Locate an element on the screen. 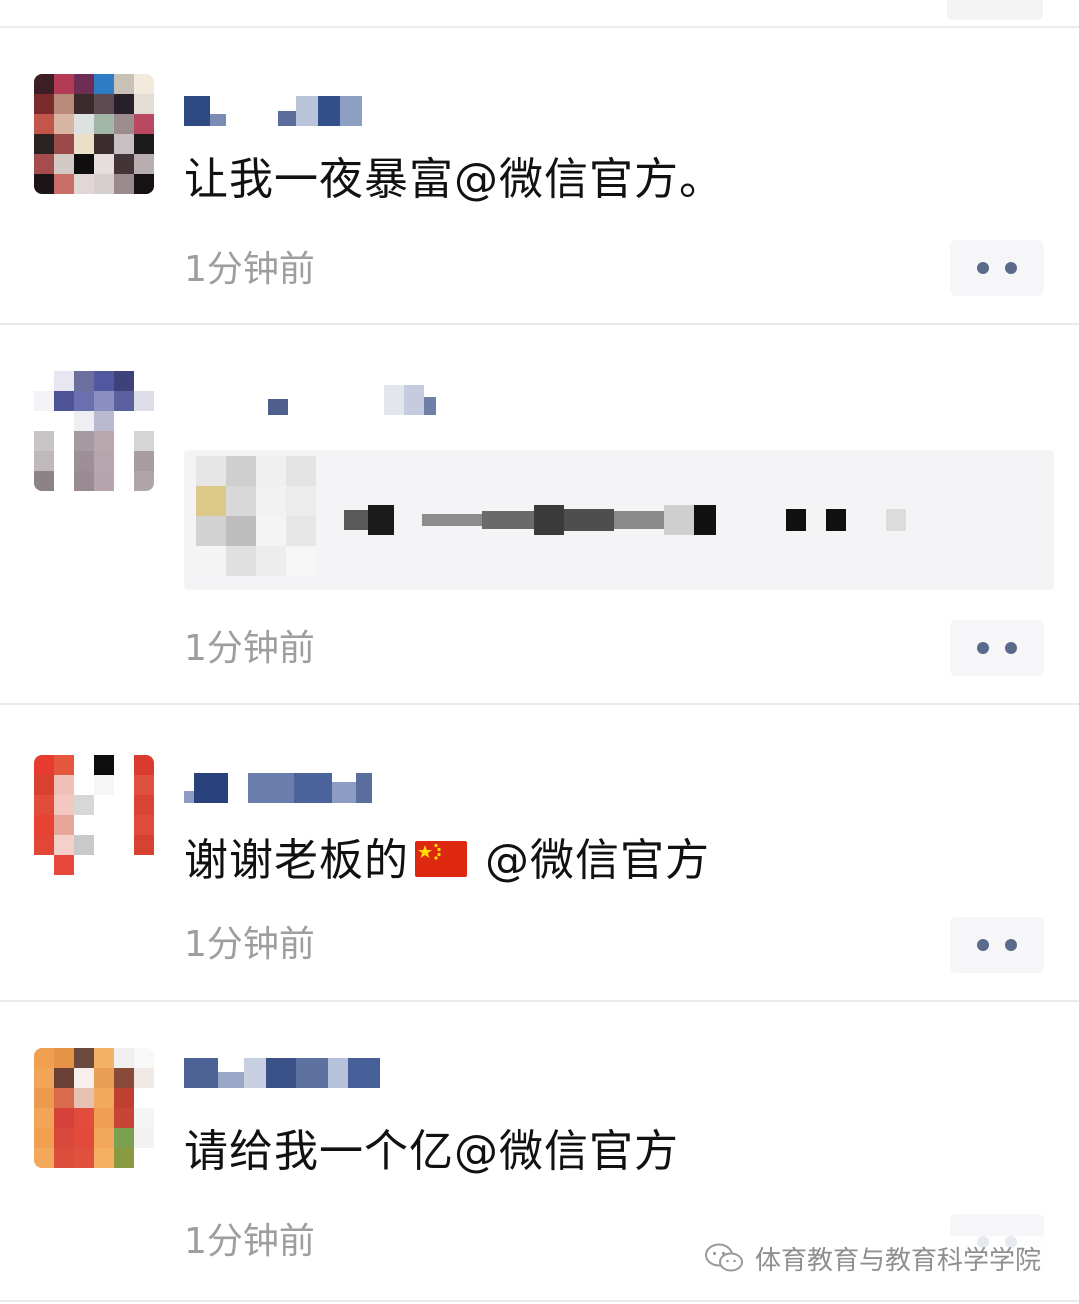 The height and width of the screenshot is (1304, 1079). watermark: 体育教育与教育科学学院 is located at coordinates (871, 1258).